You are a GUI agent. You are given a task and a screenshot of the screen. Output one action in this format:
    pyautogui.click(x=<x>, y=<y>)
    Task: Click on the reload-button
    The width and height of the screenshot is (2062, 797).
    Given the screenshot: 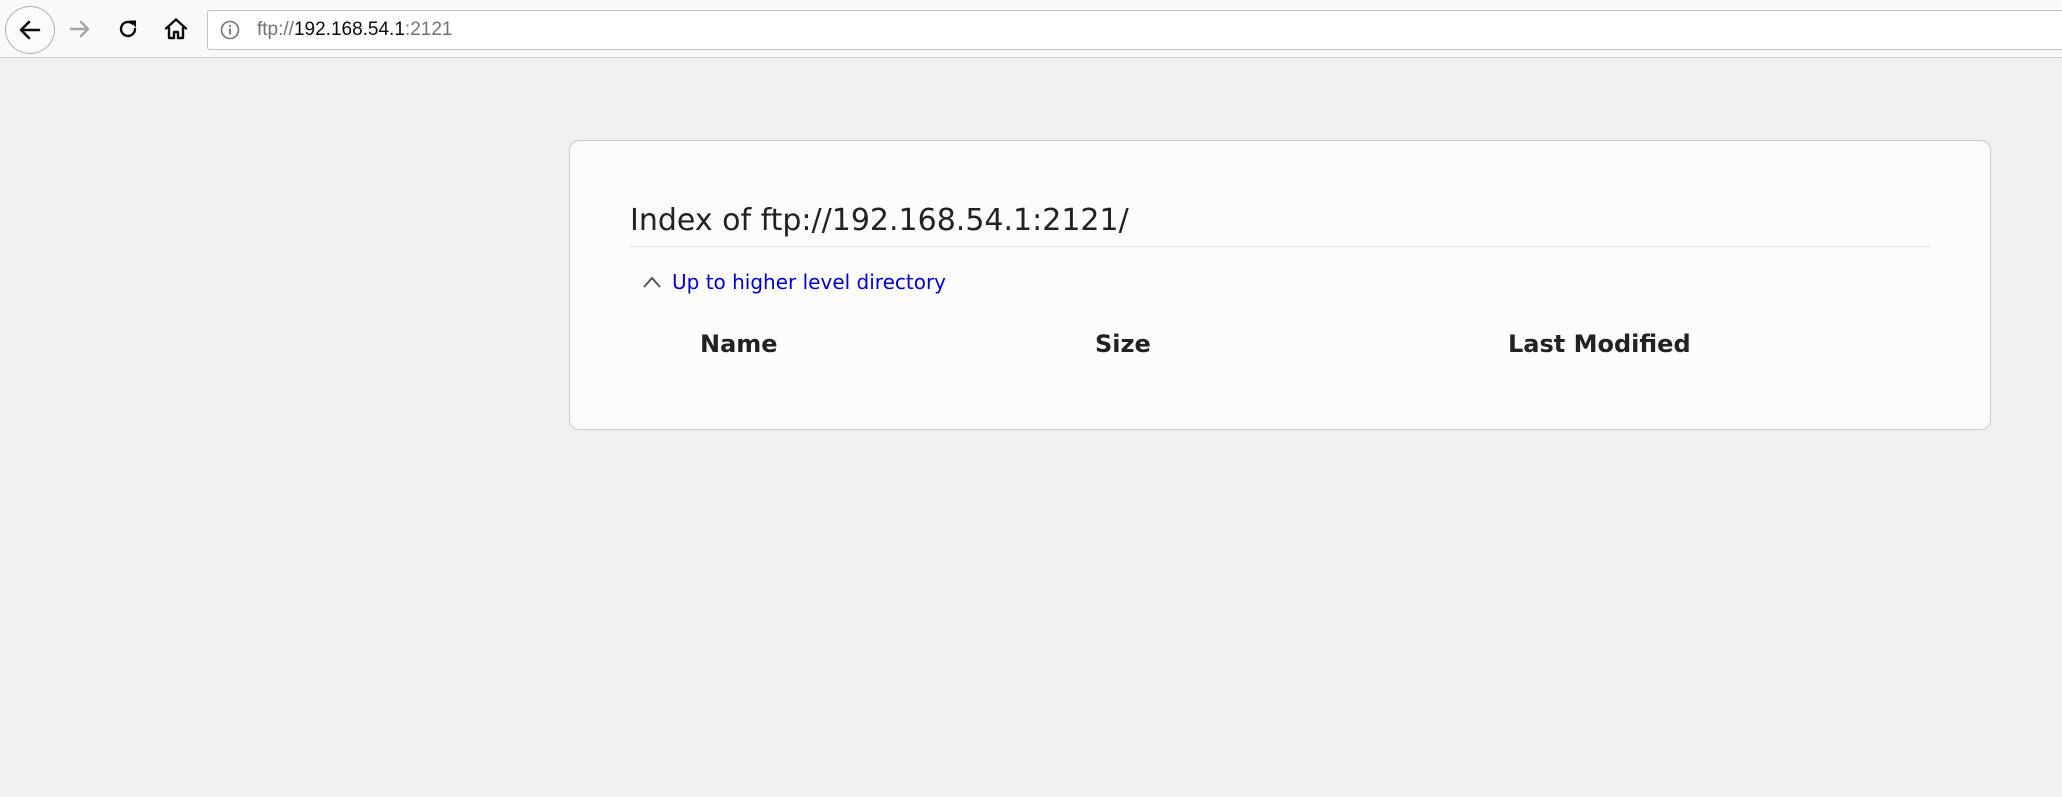 What is the action you would take?
    pyautogui.click(x=128, y=29)
    